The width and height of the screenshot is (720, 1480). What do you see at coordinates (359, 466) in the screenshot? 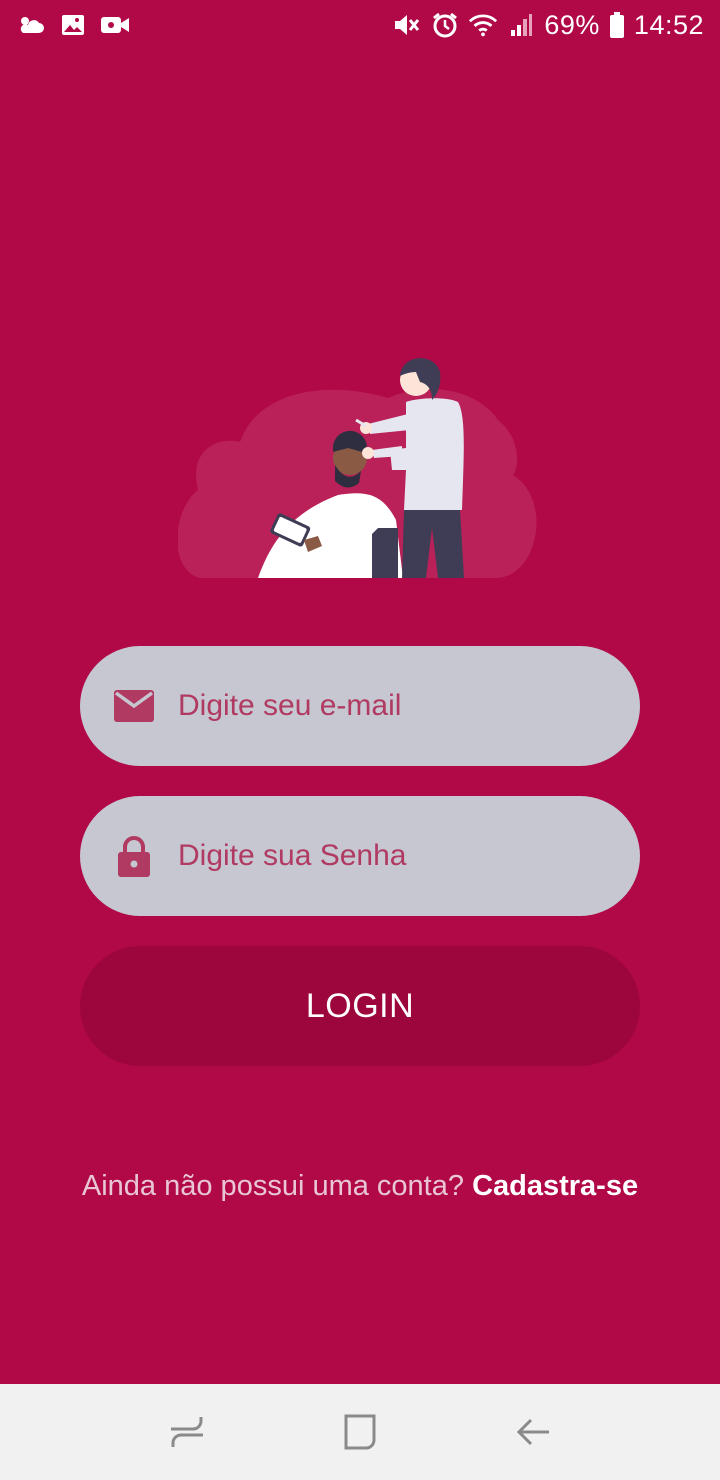
I see `barber-illustration` at bounding box center [359, 466].